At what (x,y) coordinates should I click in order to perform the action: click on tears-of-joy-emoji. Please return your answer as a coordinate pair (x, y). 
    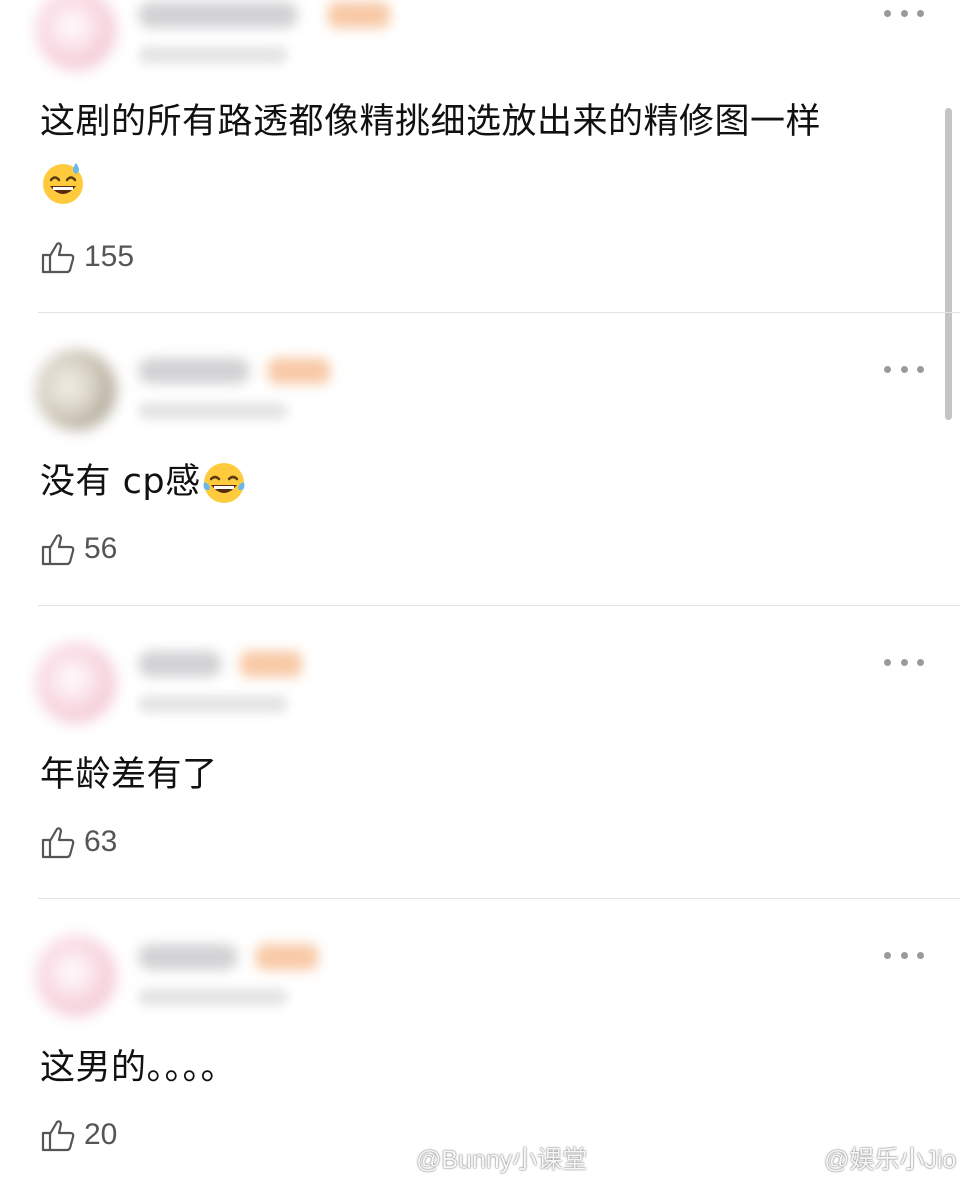
    Looking at the image, I should click on (224, 483).